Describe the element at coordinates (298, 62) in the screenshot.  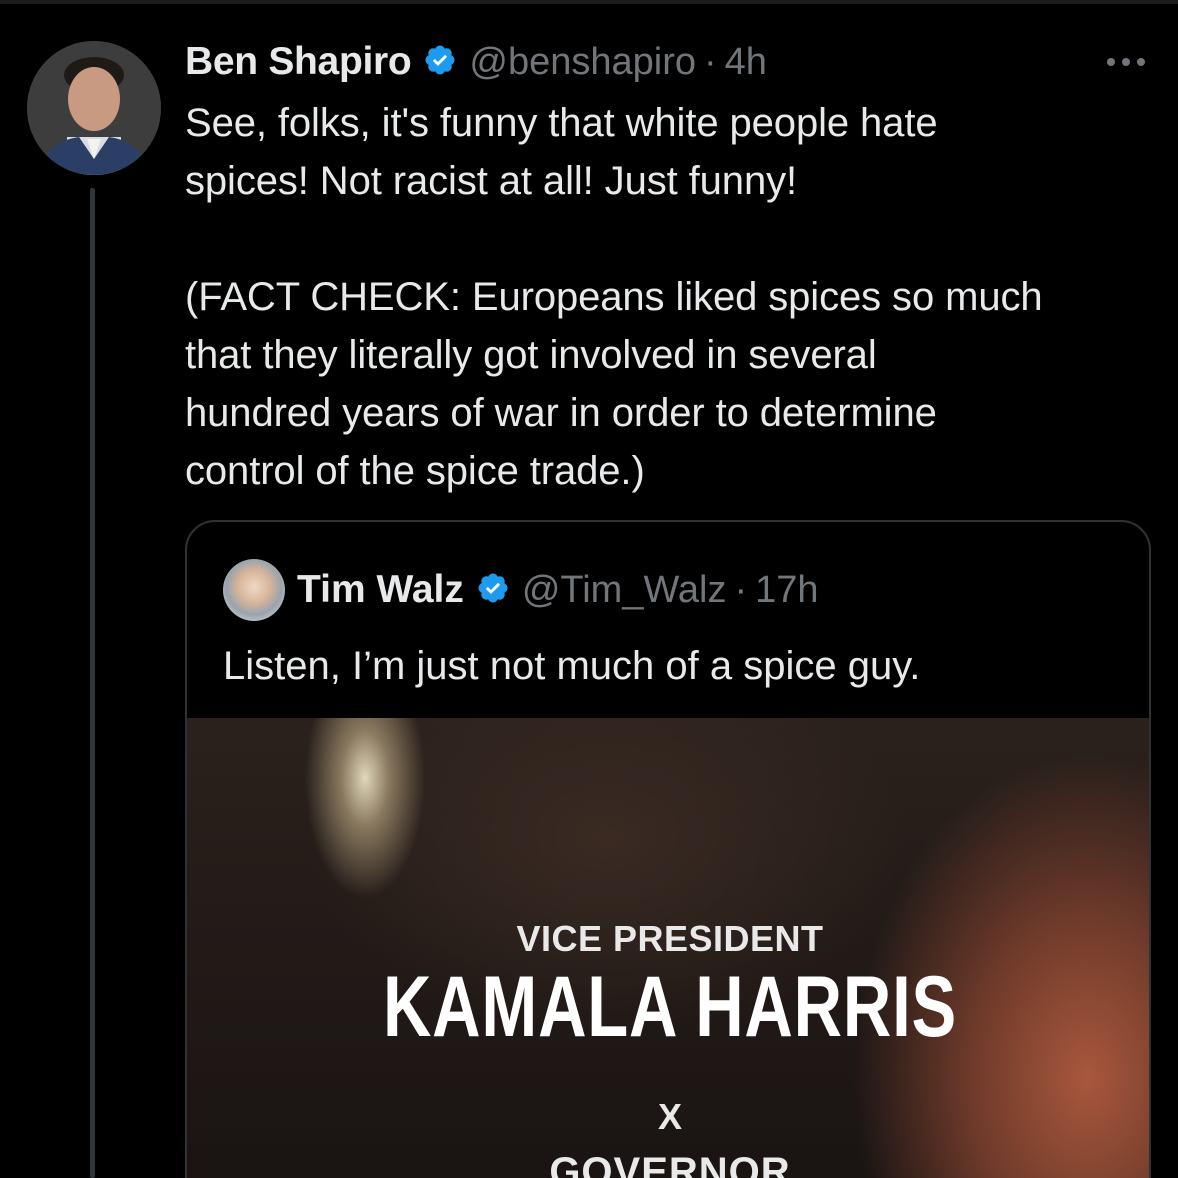
I see `author-name: Ben Shapiro` at that location.